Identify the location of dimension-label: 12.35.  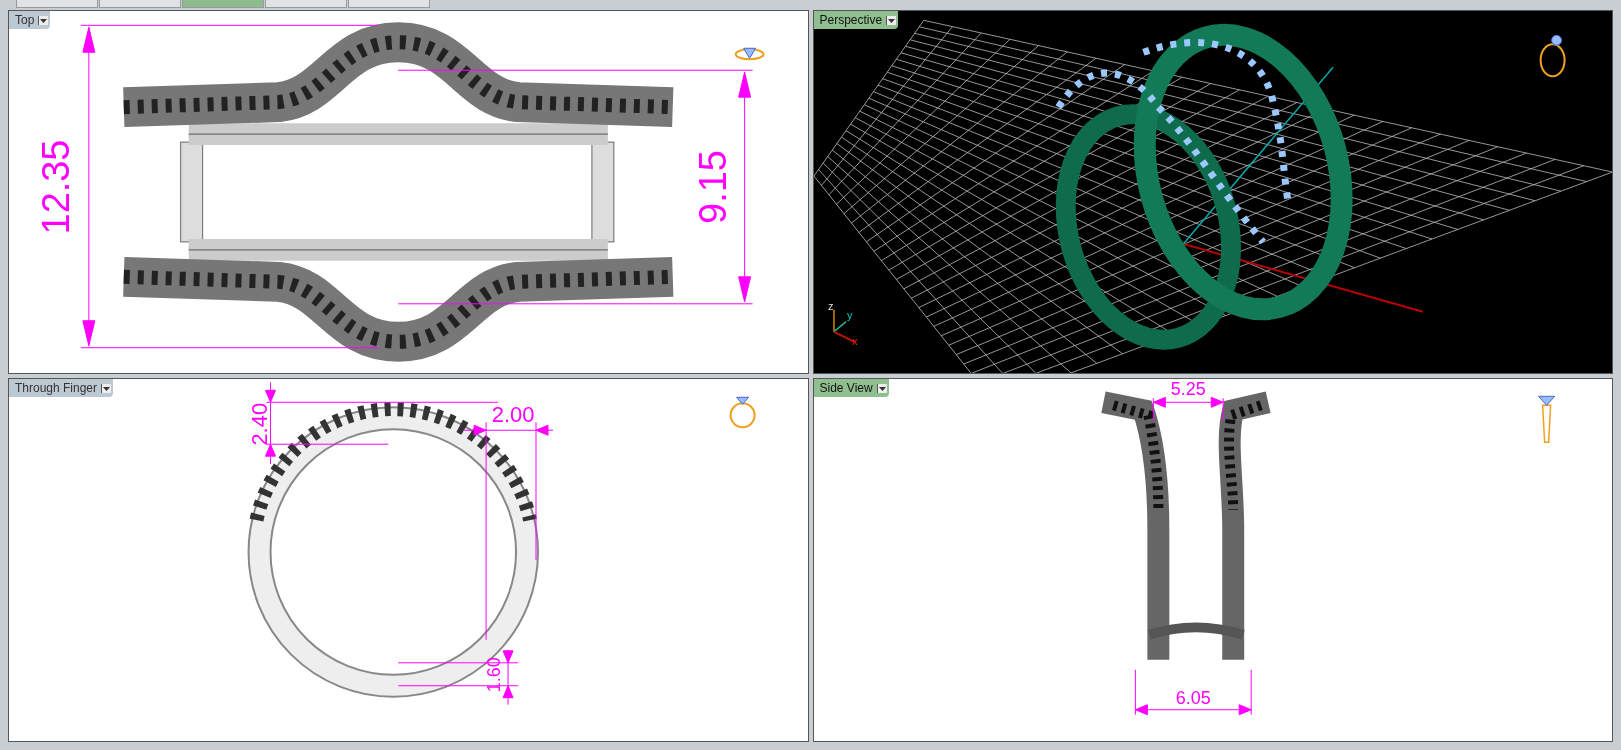
(55, 187).